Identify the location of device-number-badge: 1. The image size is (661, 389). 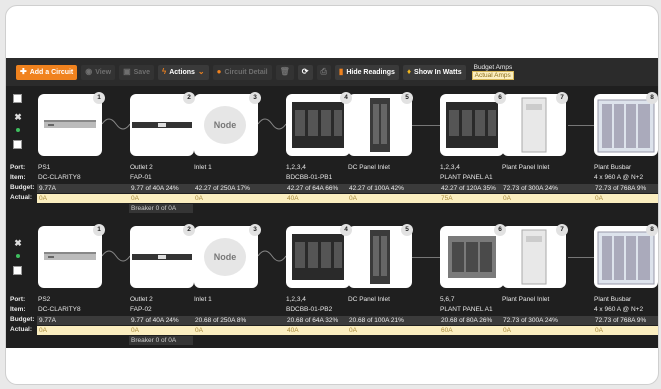
(99, 230).